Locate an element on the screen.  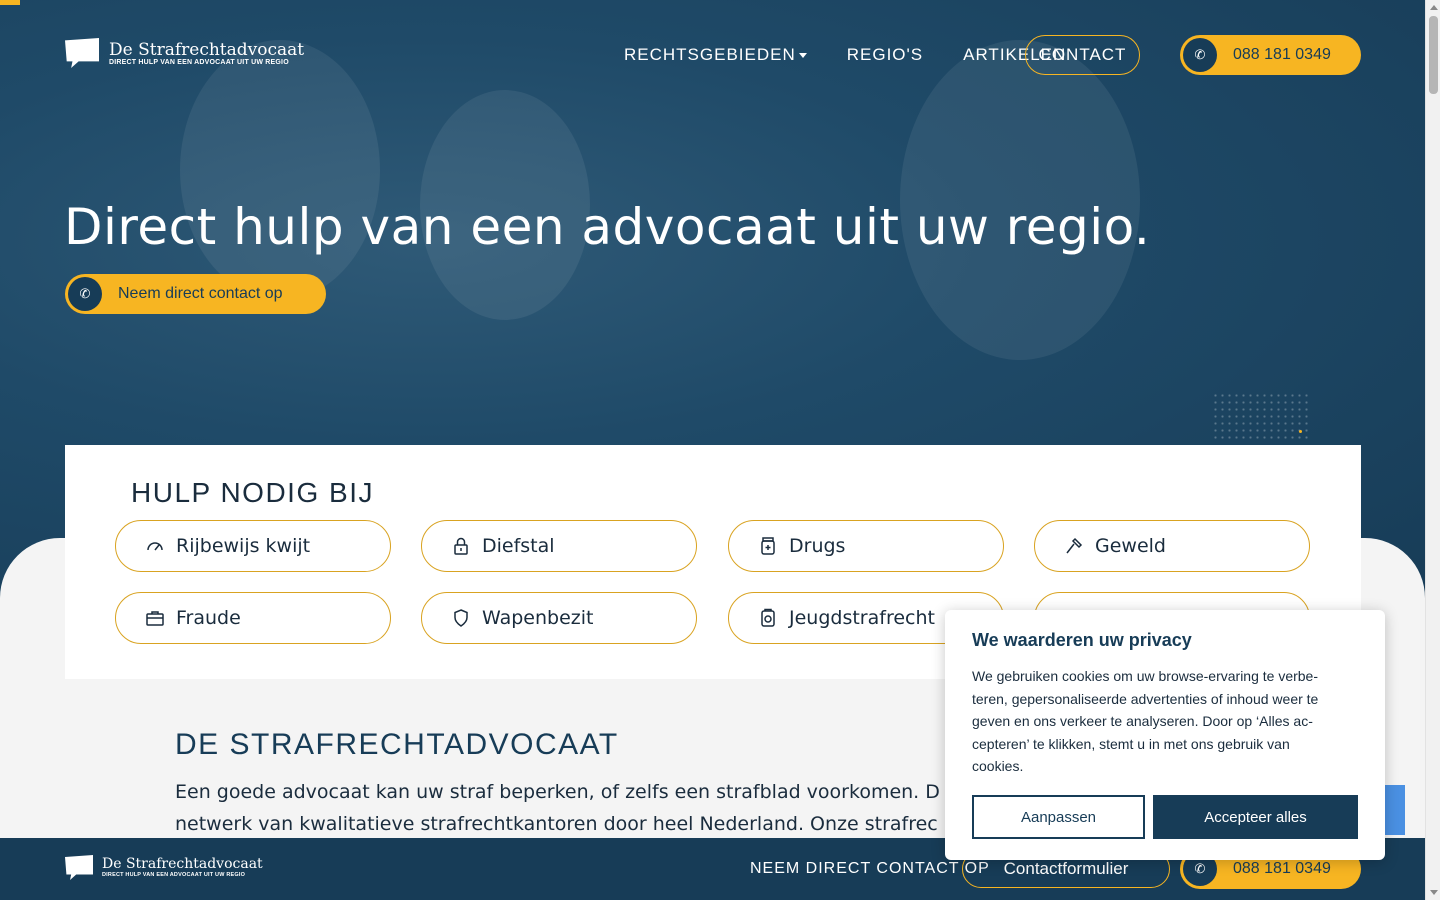
help-item-wapenbezit: Wapenbezit is located at coordinates (559, 618).